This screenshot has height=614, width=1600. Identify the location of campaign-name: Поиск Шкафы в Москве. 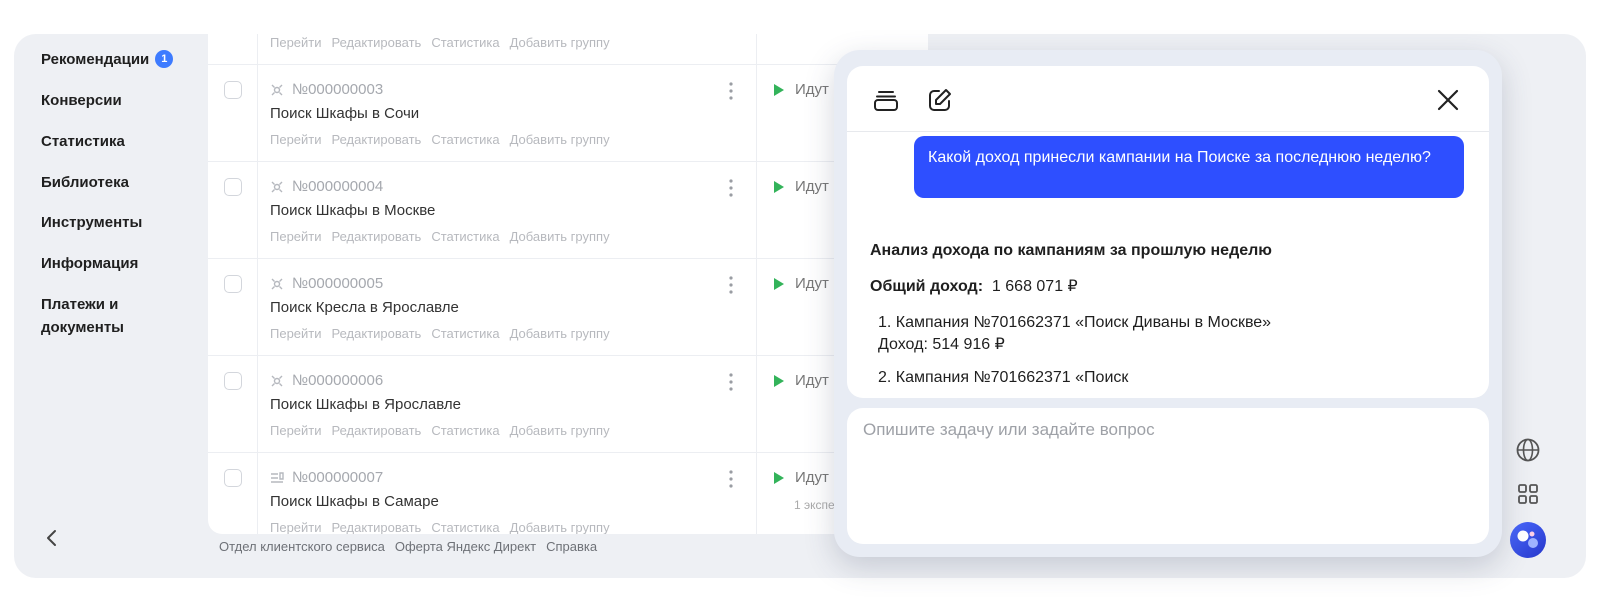
(352, 210).